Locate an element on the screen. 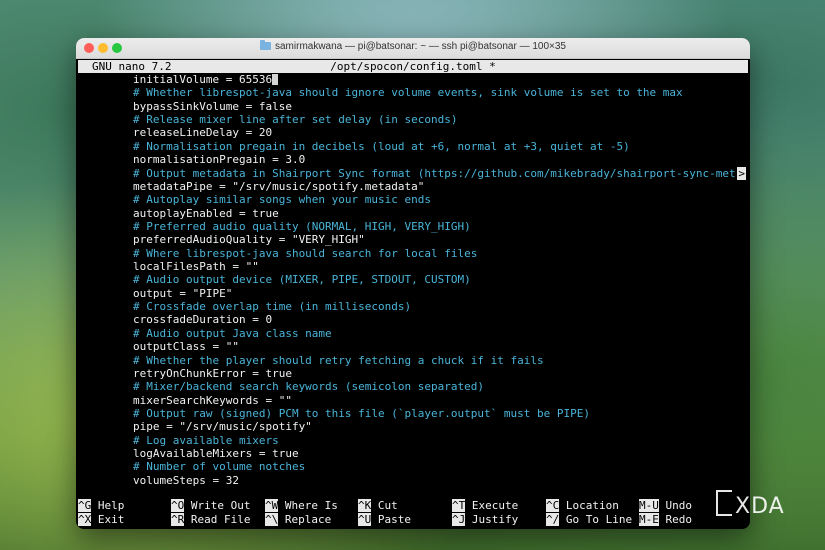  shortcut-label: Where Is is located at coordinates (311, 505).